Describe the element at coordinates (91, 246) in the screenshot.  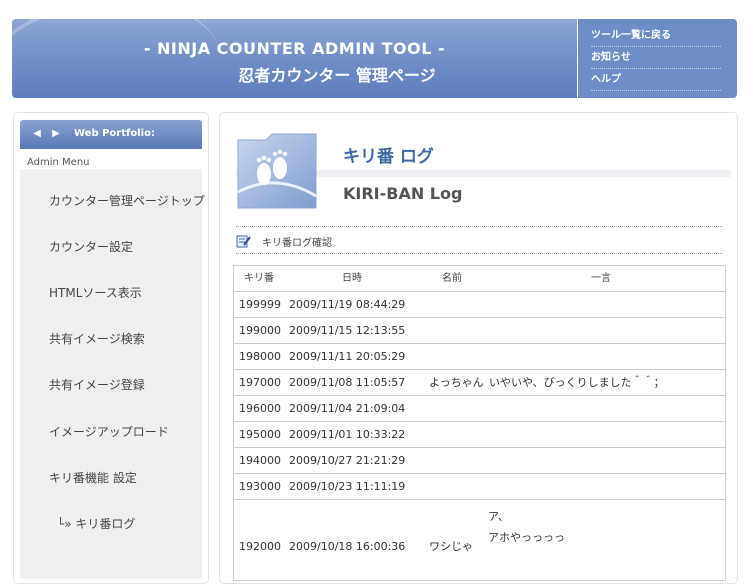
I see `sidebar-item-counter-settings: カウンター設定` at that location.